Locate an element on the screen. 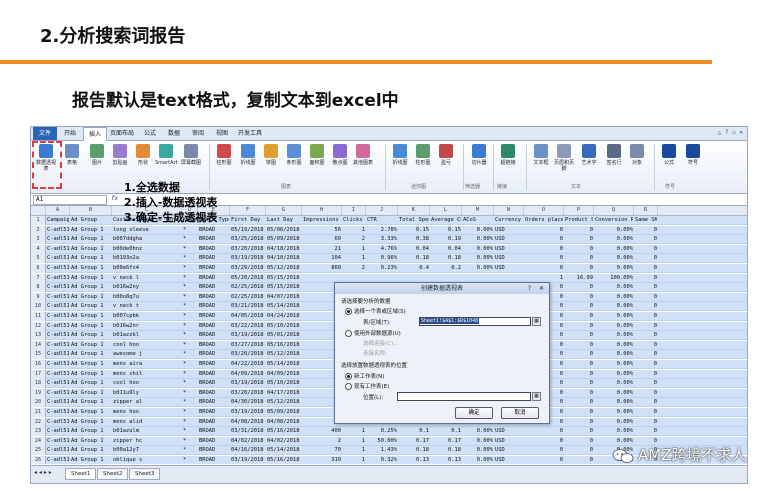 The image size is (782, 491). cell: 03/25/2018 is located at coordinates (248, 239).